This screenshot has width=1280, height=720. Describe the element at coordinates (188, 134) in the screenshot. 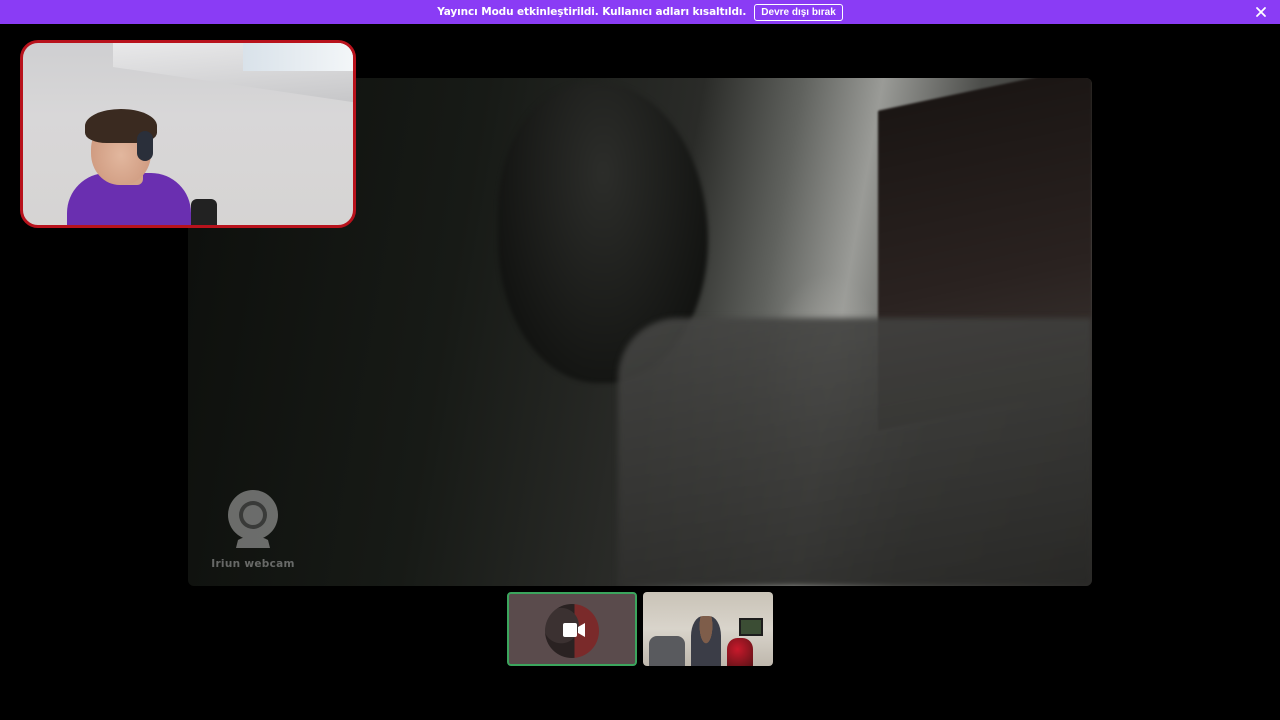

I see `self-view-pip` at that location.